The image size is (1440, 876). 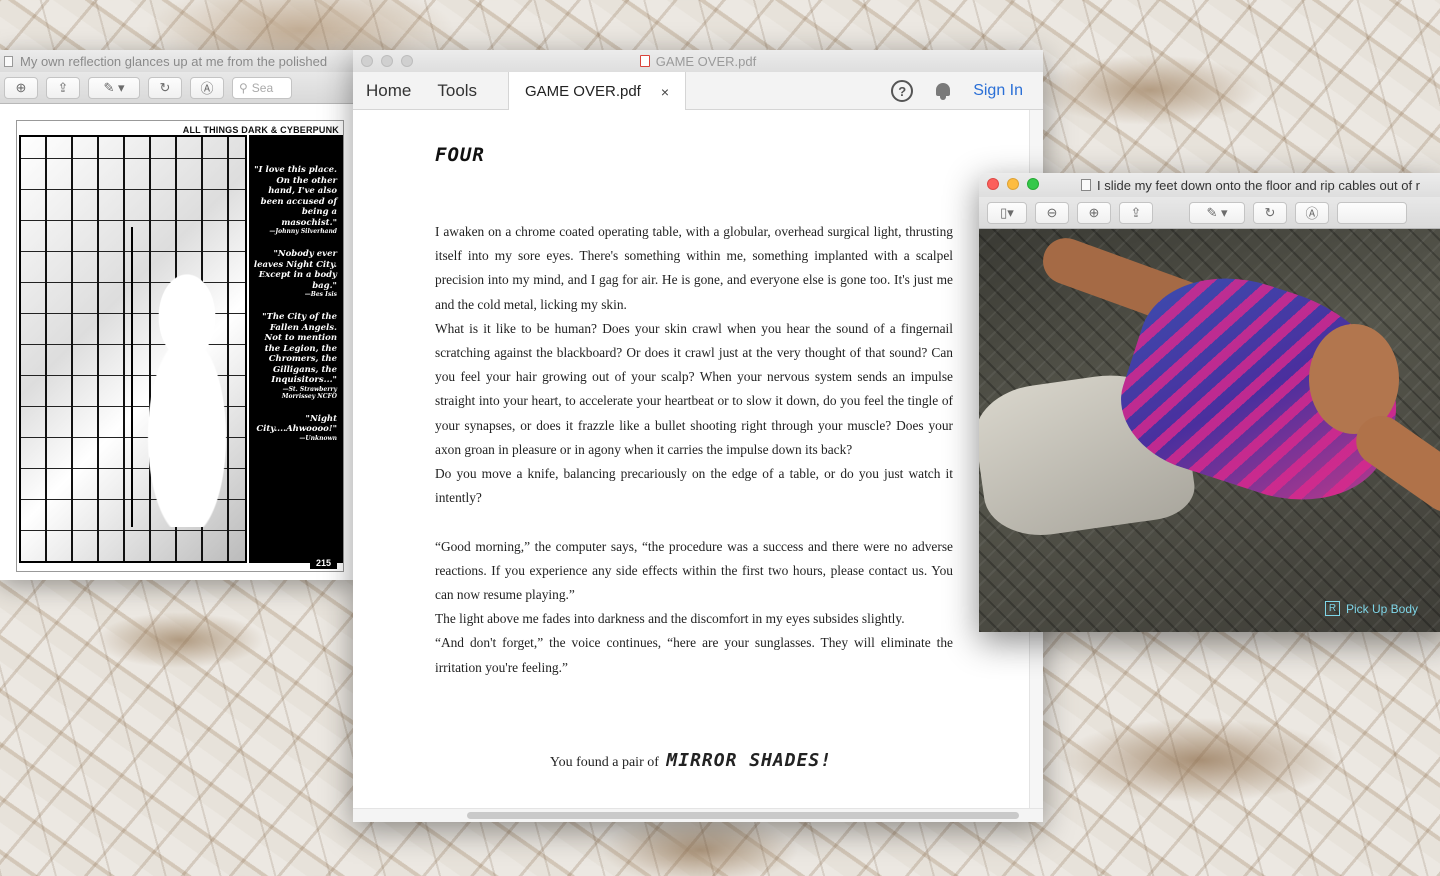 I want to click on scrollbar-thumb, so click(x=743, y=815).